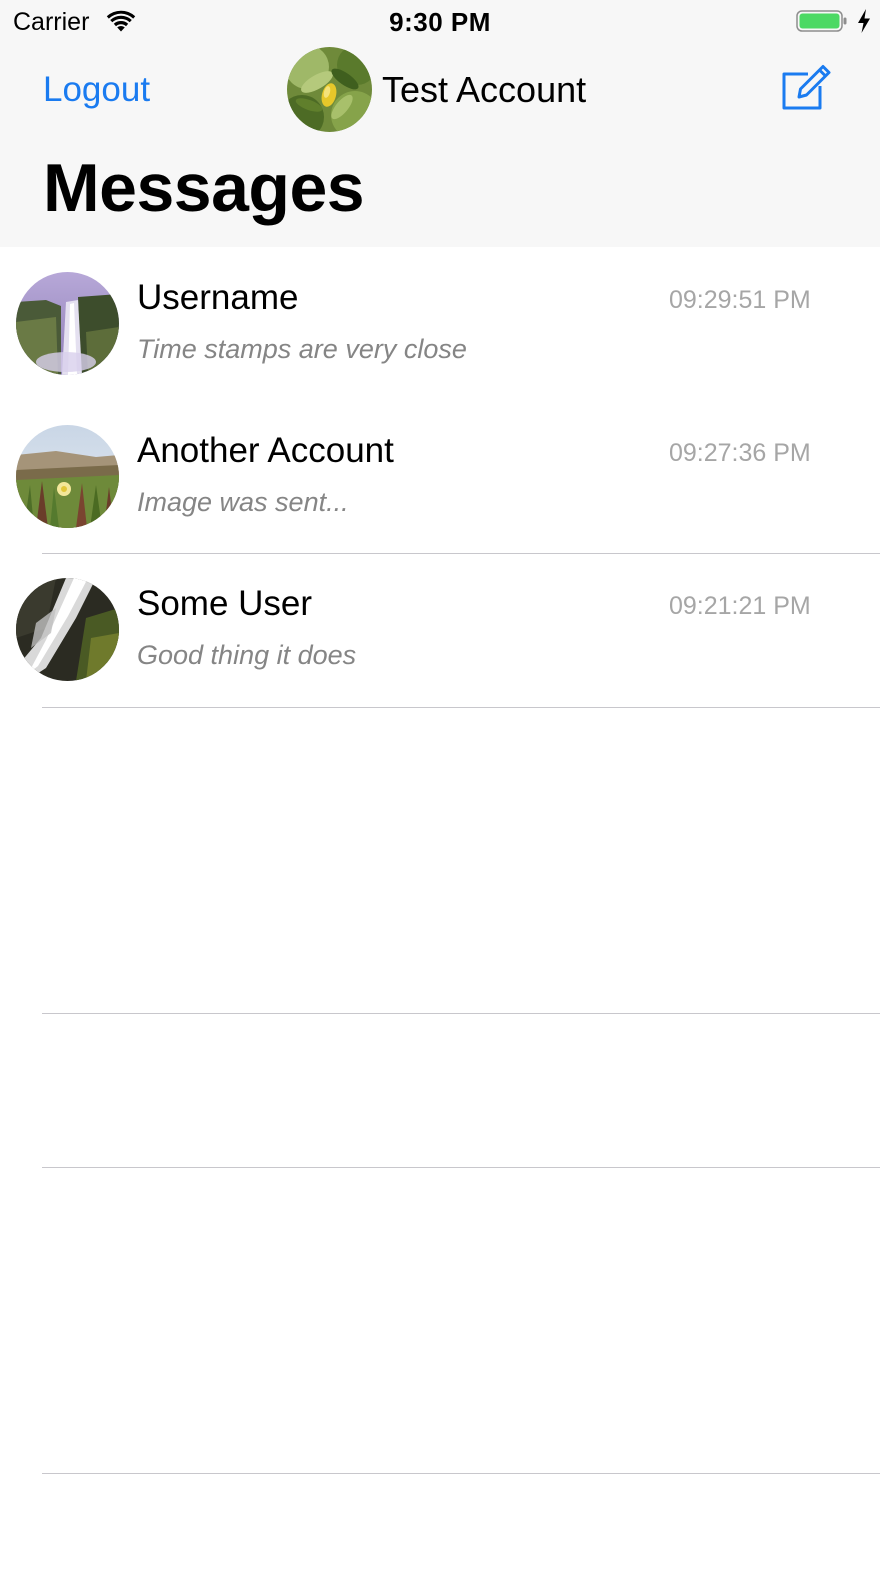 The width and height of the screenshot is (894, 1591). I want to click on compose-icon, so click(806, 87).